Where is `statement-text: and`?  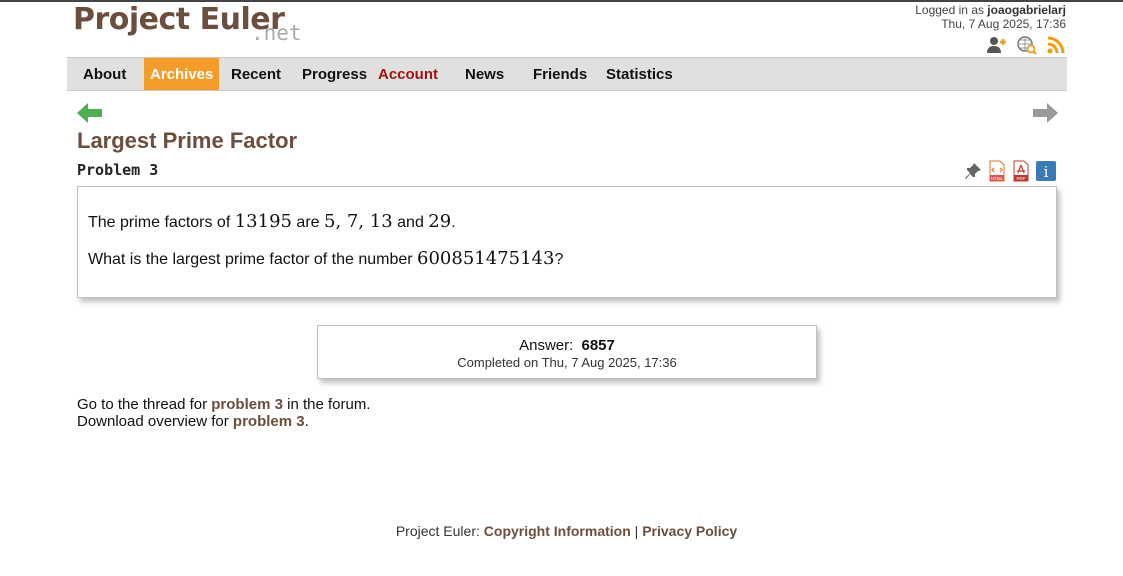 statement-text: and is located at coordinates (410, 222).